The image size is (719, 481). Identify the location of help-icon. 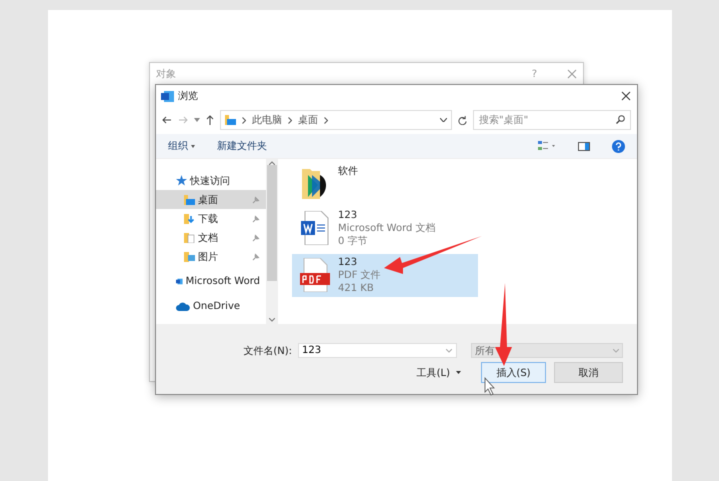
(618, 146).